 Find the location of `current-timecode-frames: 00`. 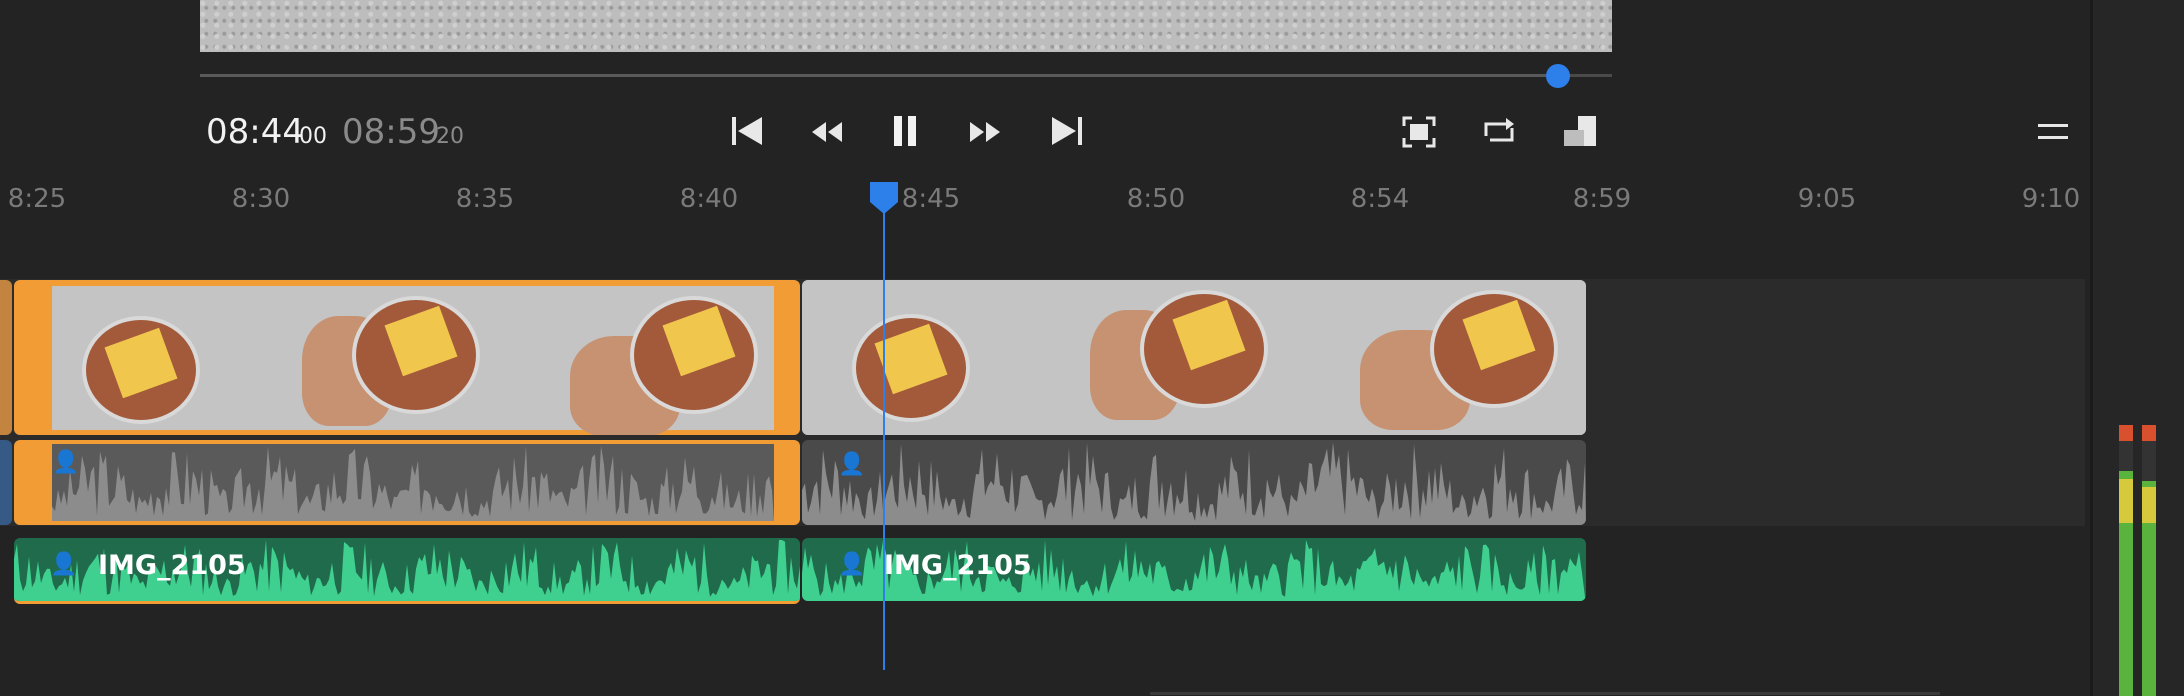

current-timecode-frames: 00 is located at coordinates (313, 136).